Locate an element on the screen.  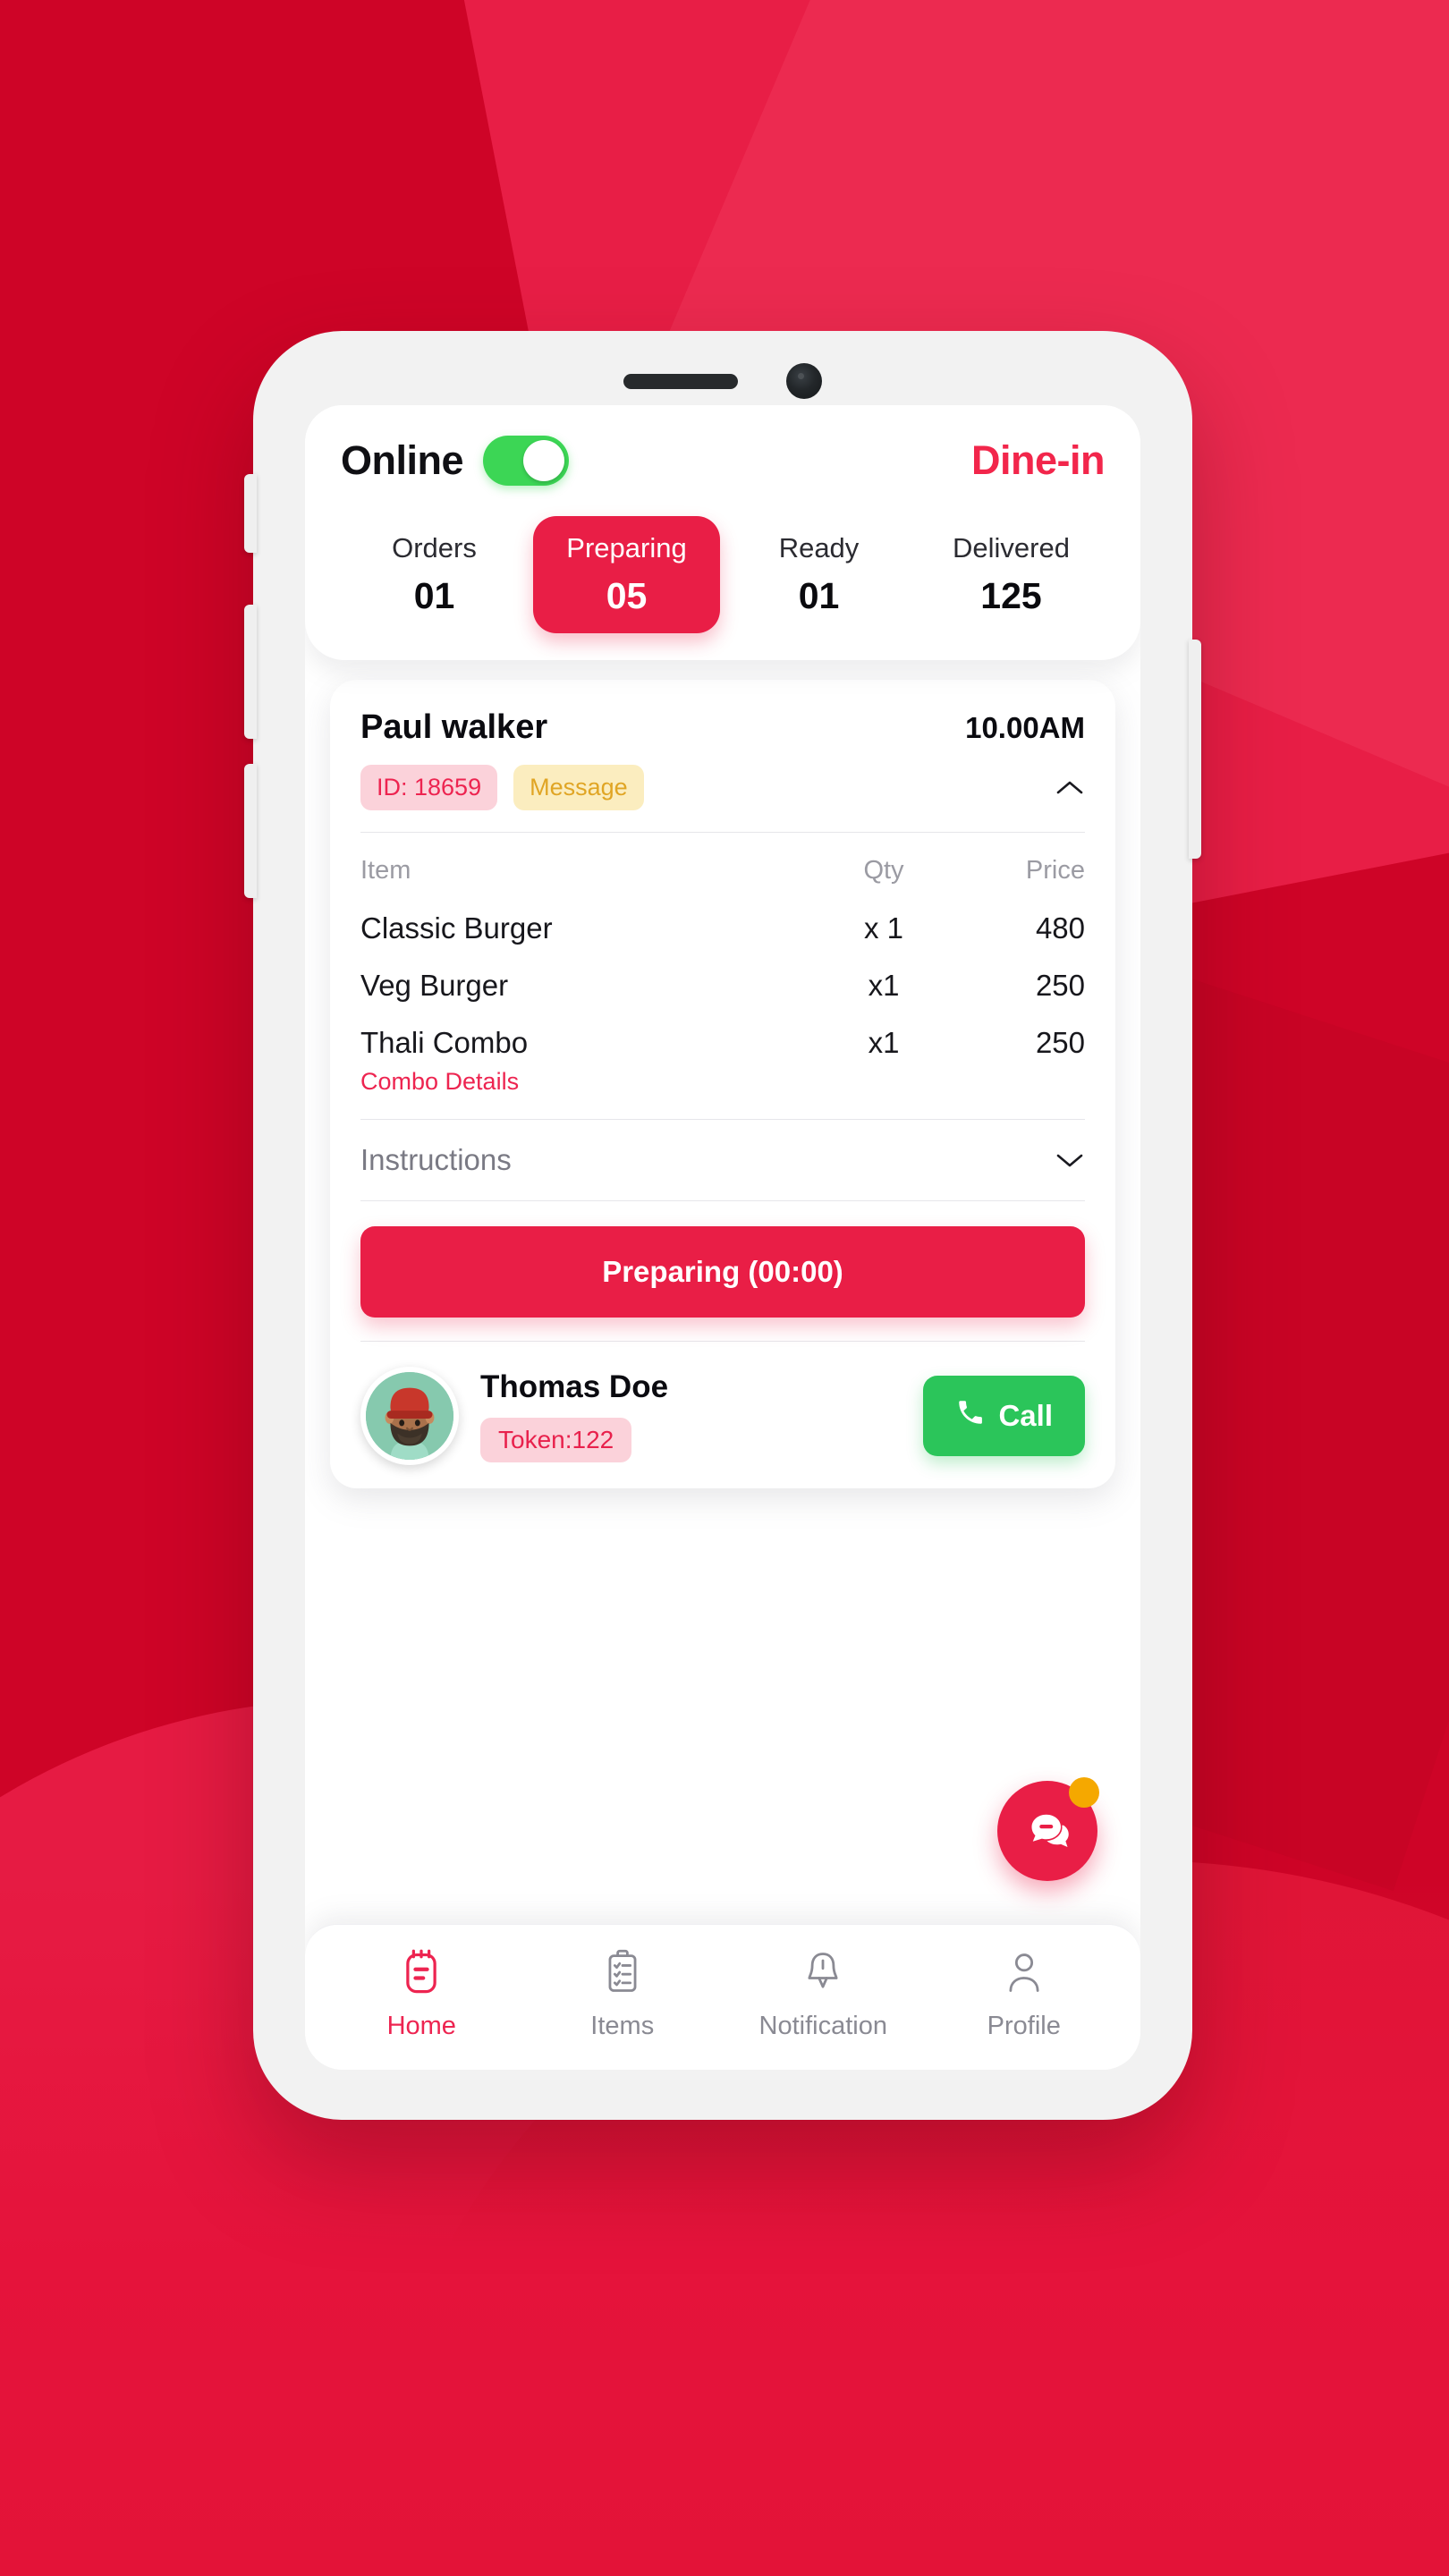
column-header-item: Item is located at coordinates (385, 870).